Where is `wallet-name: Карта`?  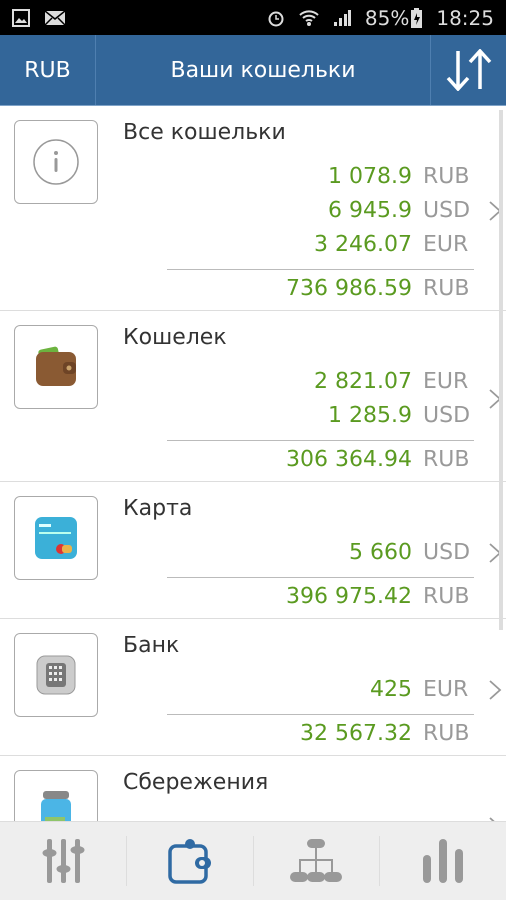 wallet-name: Карта is located at coordinates (158, 509).